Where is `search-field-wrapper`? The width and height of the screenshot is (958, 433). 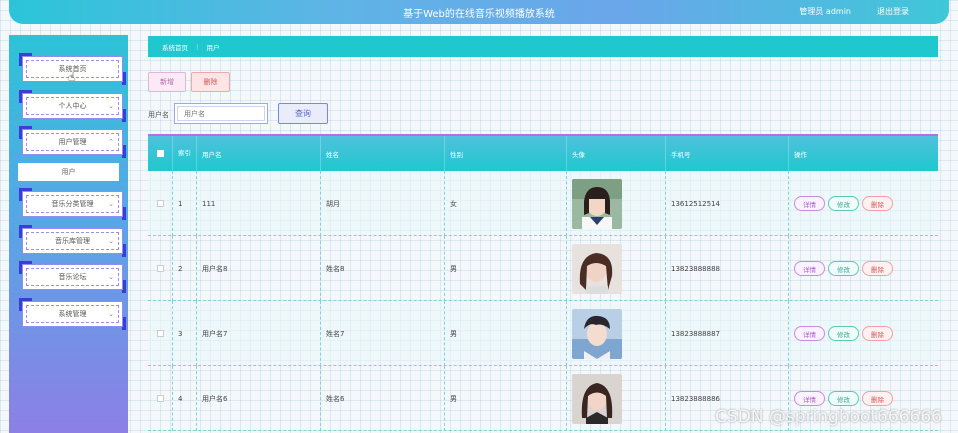 search-field-wrapper is located at coordinates (221, 113).